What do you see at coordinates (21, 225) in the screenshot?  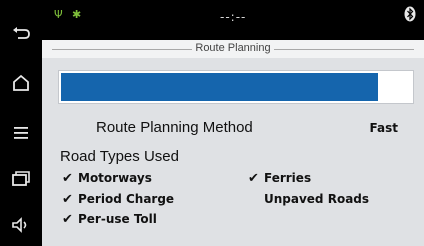 I see `volume-icon` at bounding box center [21, 225].